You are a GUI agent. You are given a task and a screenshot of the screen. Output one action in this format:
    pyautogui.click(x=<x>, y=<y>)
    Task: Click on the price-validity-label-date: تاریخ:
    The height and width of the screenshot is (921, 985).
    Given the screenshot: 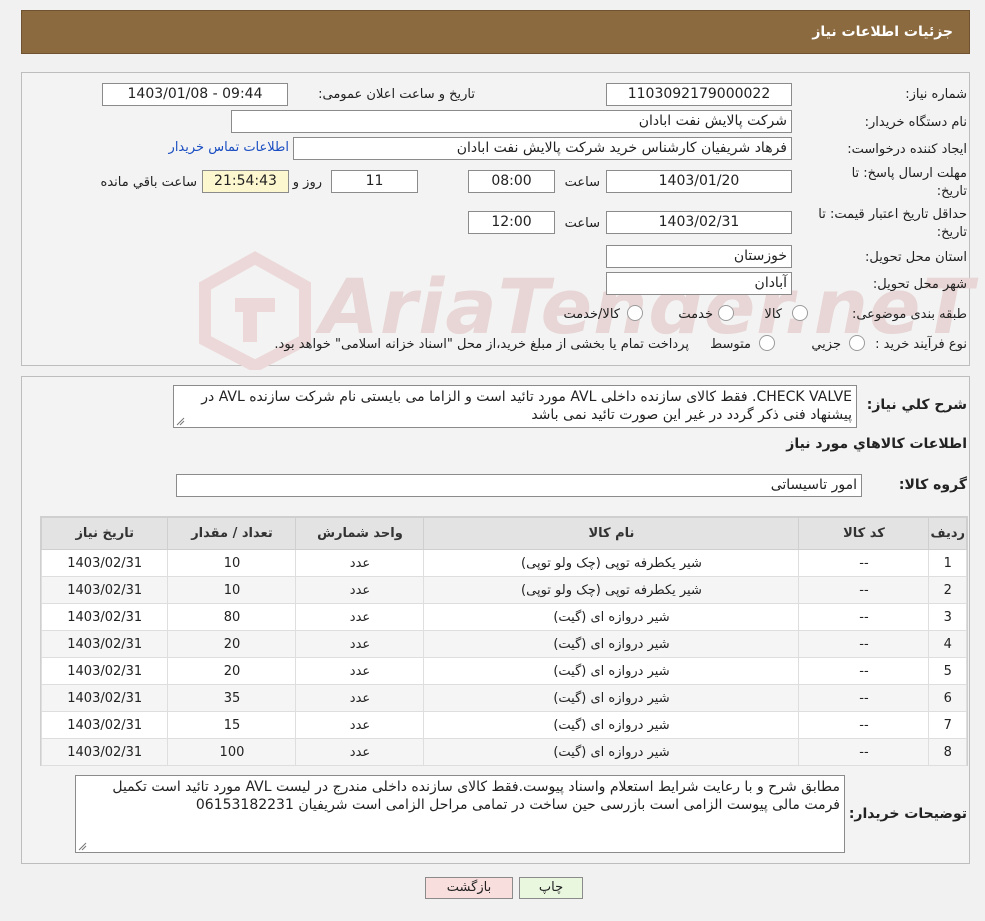 What is the action you would take?
    pyautogui.click(x=951, y=232)
    